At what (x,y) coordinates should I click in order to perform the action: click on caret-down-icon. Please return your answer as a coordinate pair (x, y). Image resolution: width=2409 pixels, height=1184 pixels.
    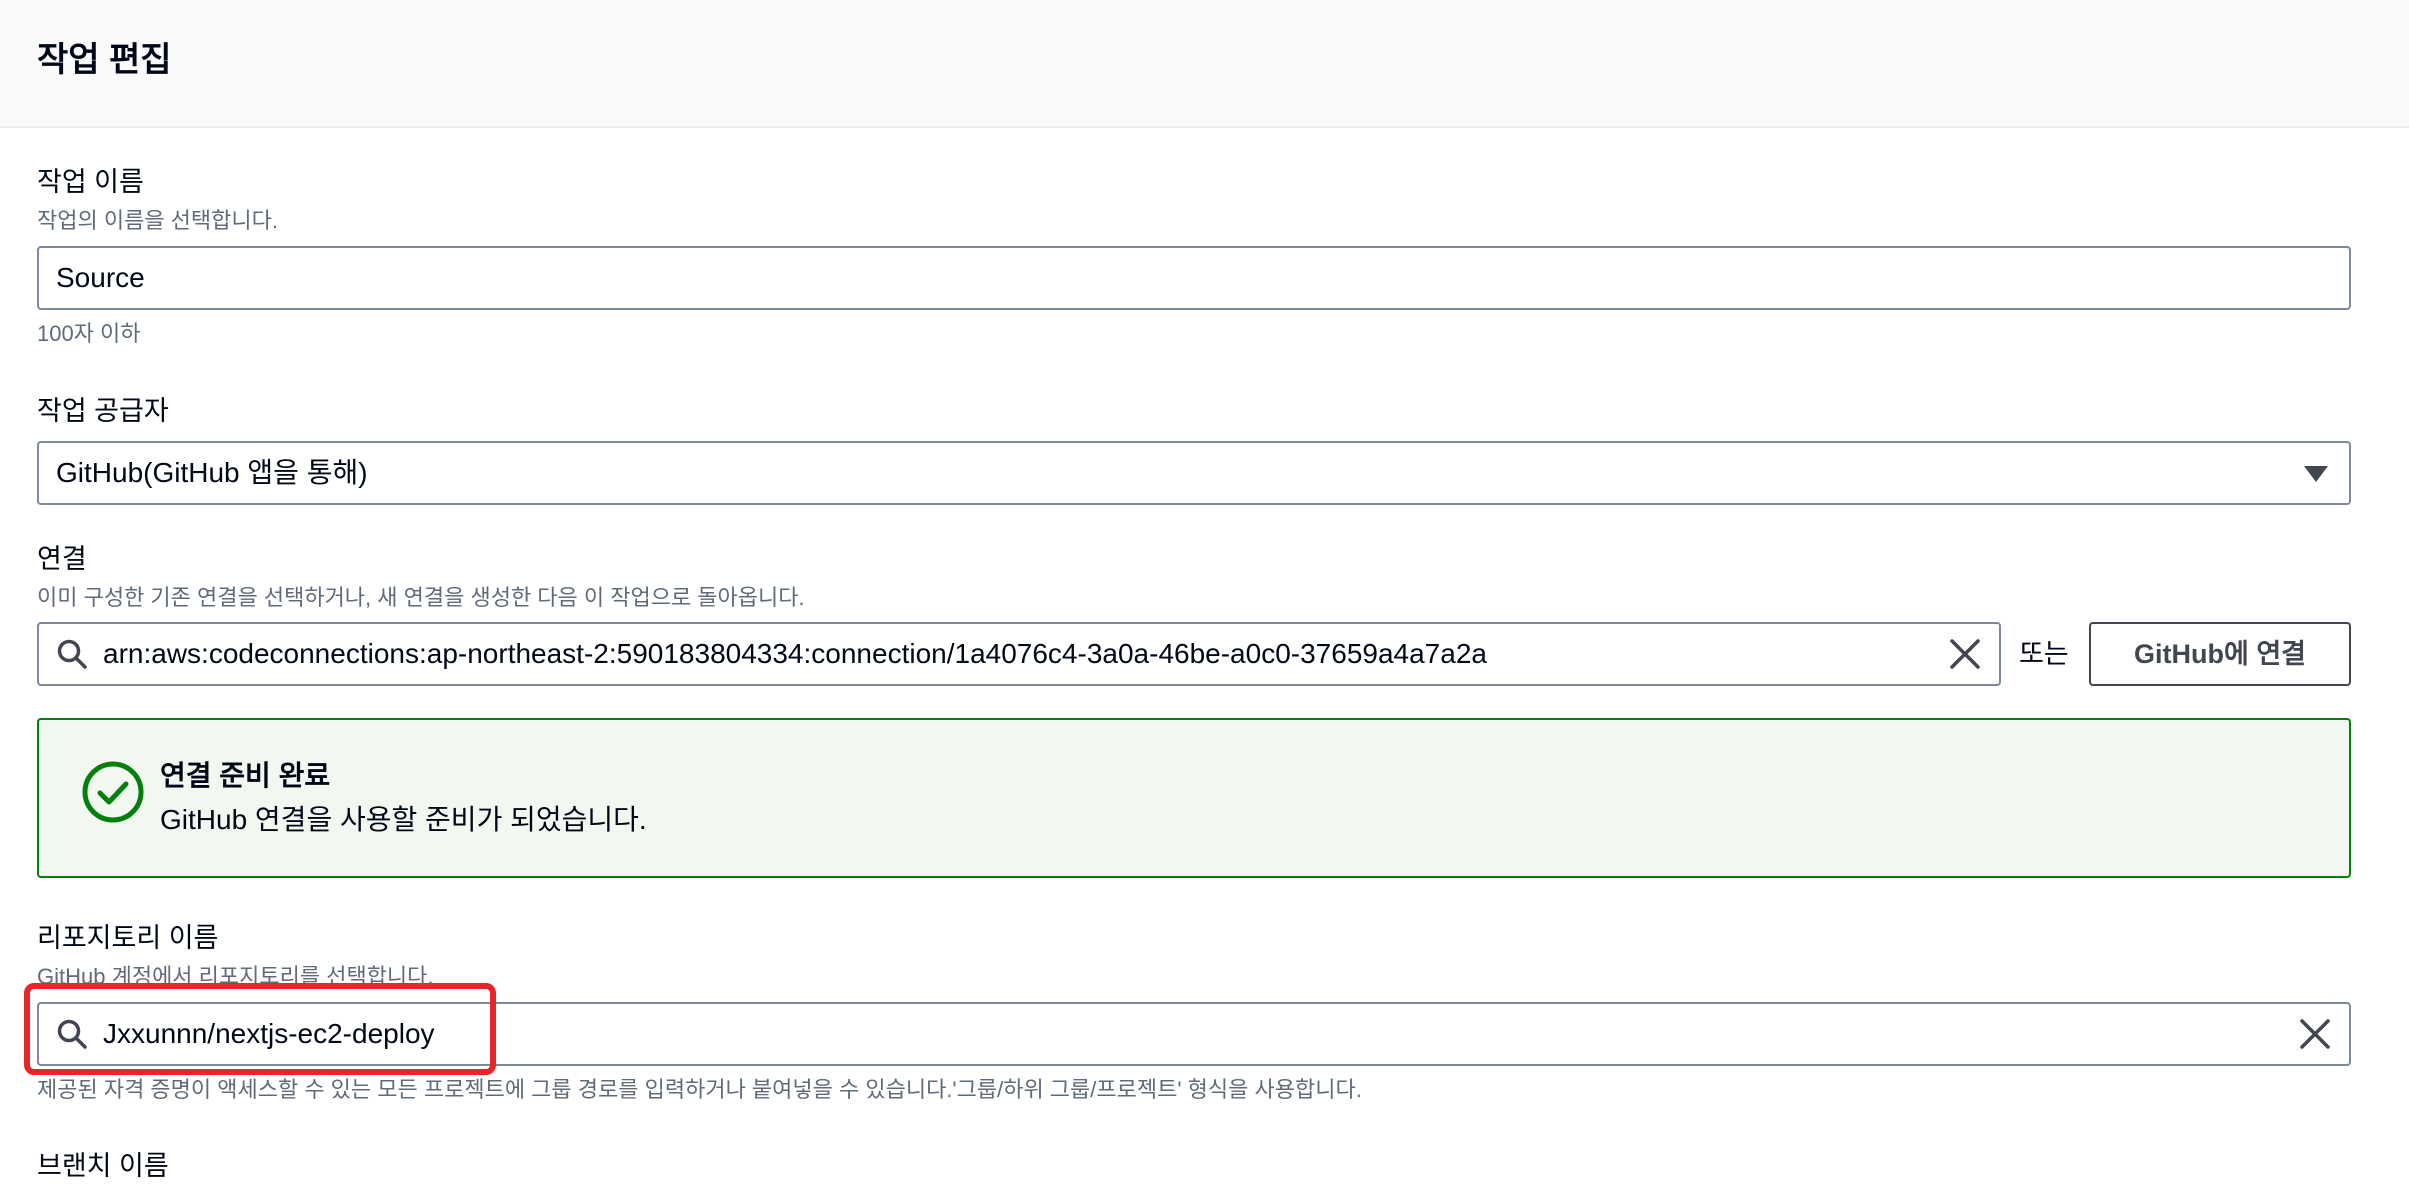
    Looking at the image, I should click on (2316, 474).